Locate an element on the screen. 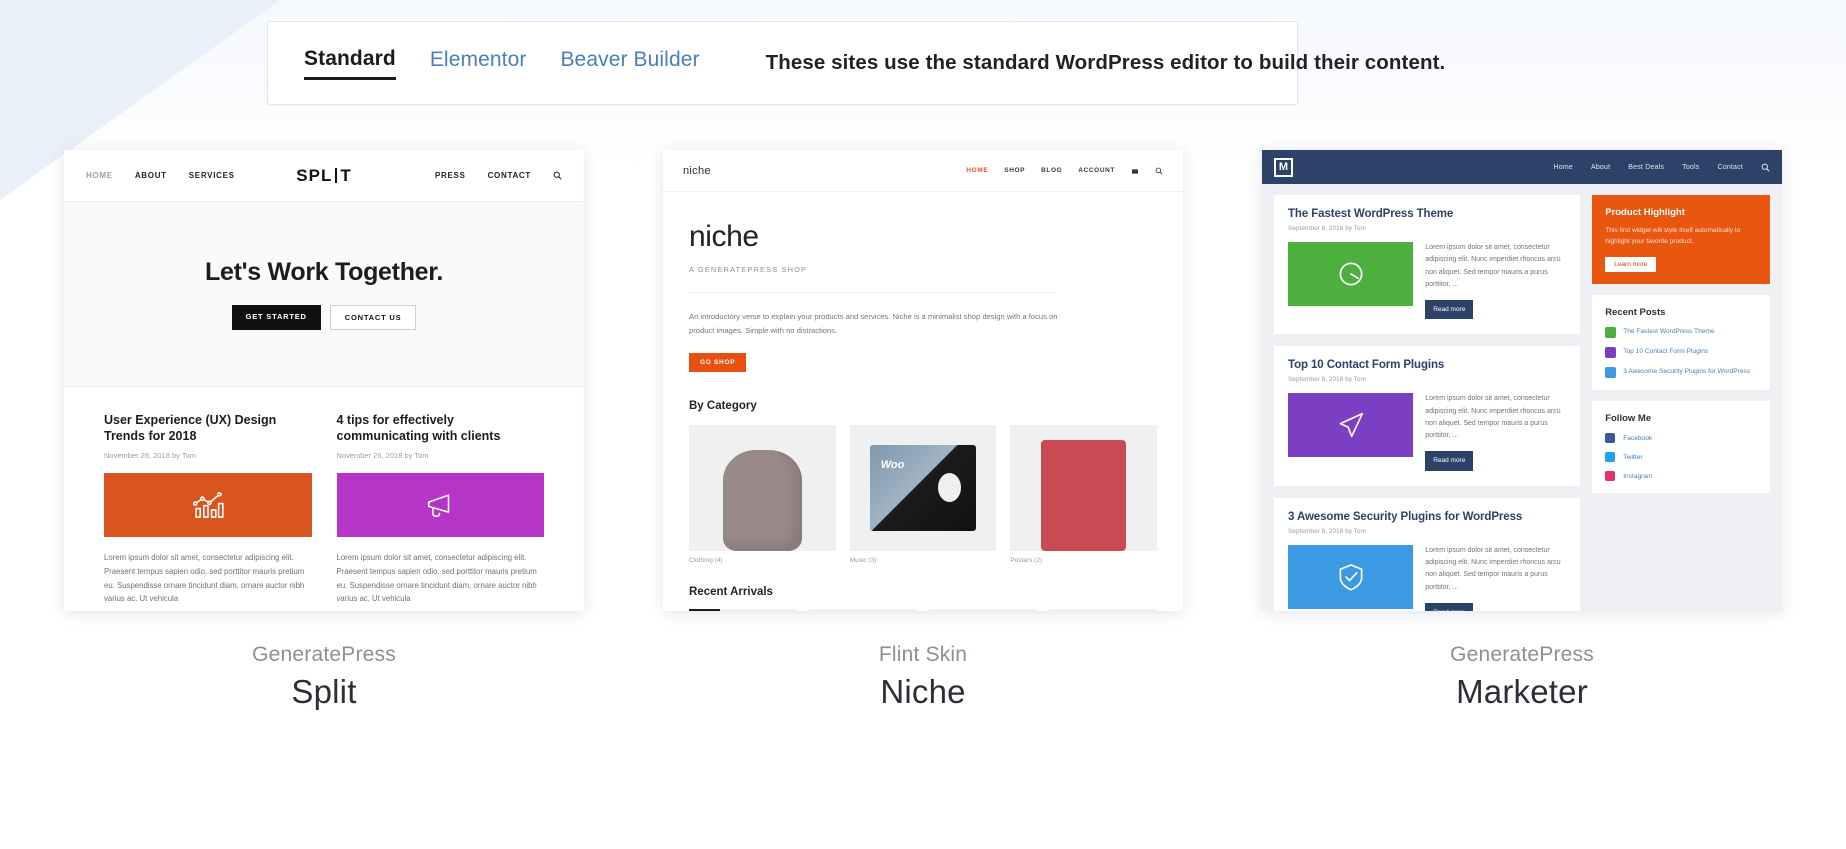 The width and height of the screenshot is (1846, 849). cart-icon is located at coordinates (1135, 171).